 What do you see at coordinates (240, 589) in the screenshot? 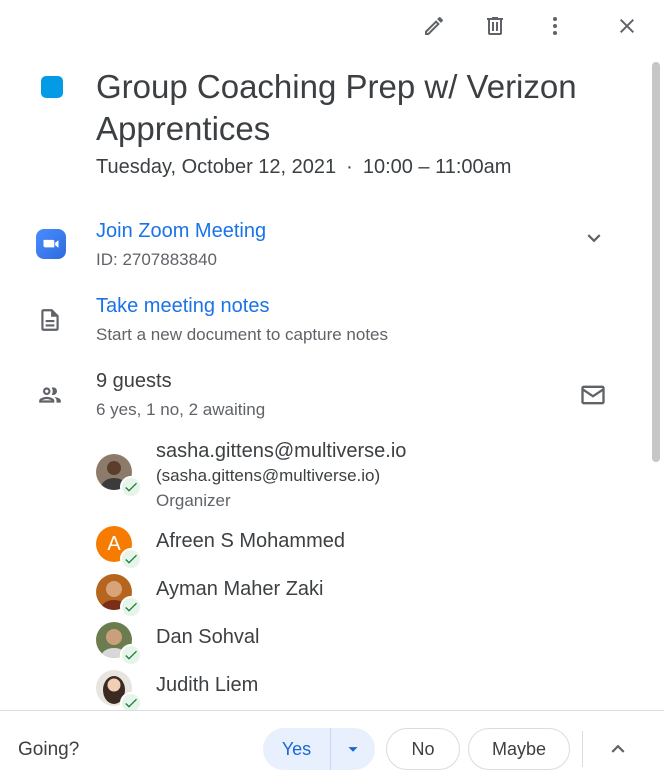
I see `guest-name: Ayman Maher Zaki` at bounding box center [240, 589].